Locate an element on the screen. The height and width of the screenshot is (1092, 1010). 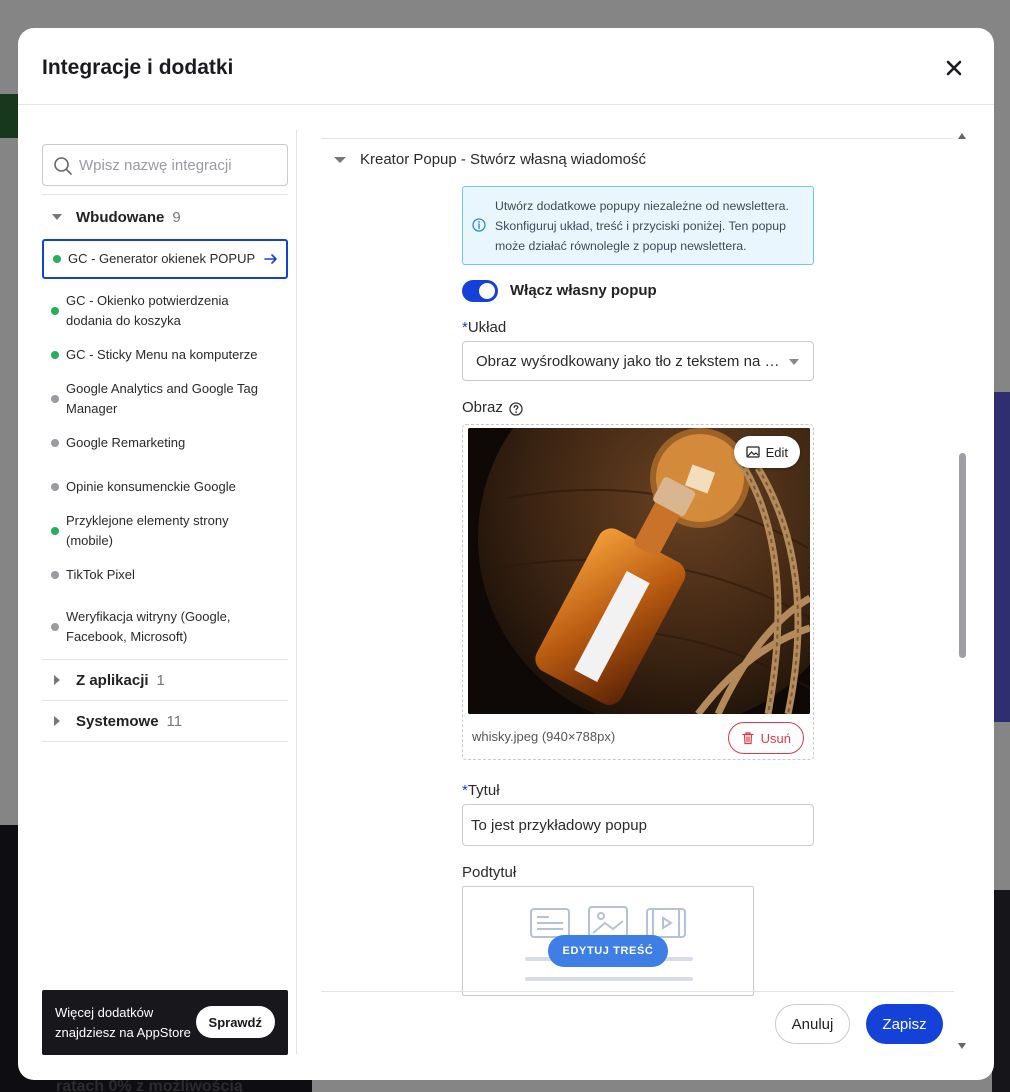
close-icon is located at coordinates (954, 68).